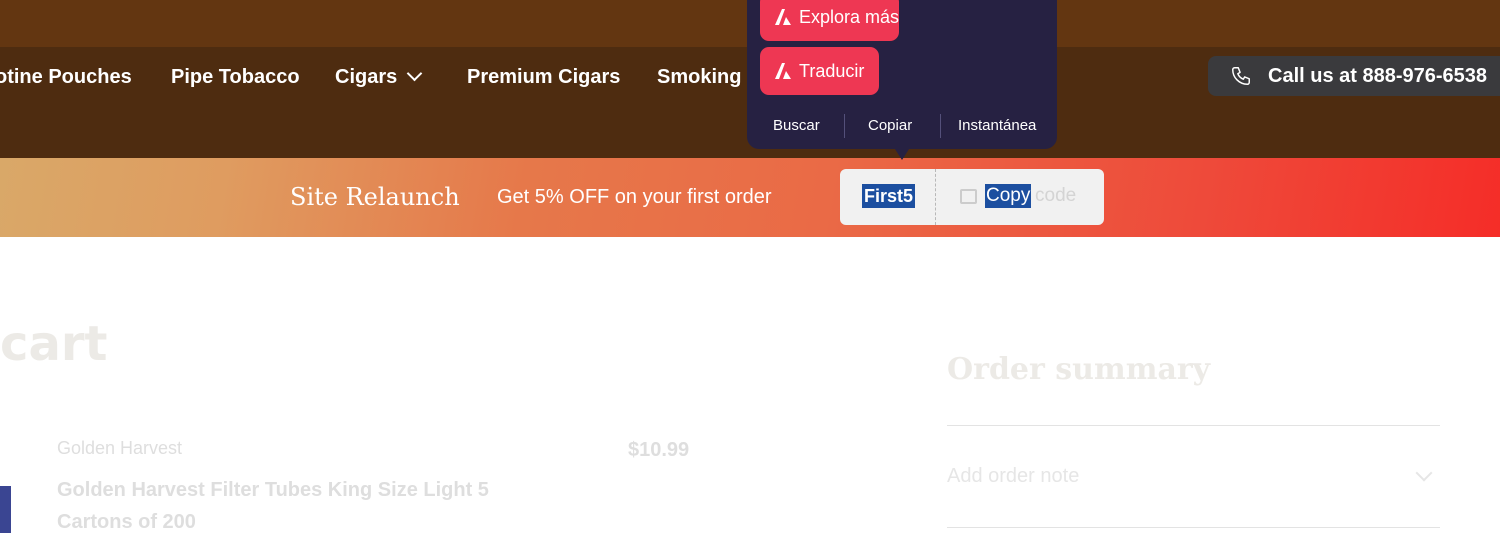  What do you see at coordinates (235, 77) in the screenshot?
I see `nav-item-pipe-tobacco: Pipe Tobacco` at bounding box center [235, 77].